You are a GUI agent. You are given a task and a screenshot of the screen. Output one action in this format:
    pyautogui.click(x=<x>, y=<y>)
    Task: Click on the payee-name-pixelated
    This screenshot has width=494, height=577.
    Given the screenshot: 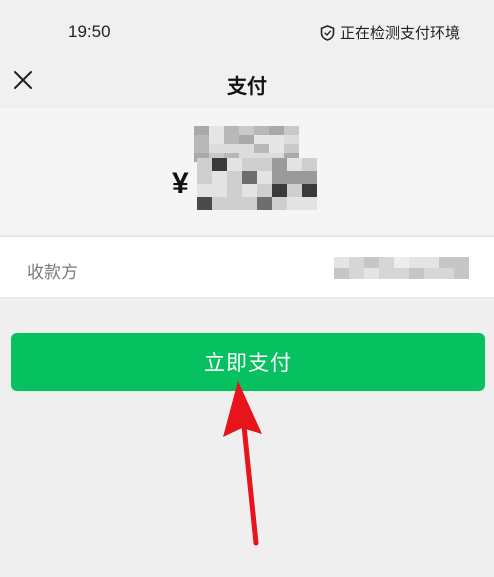 What is the action you would take?
    pyautogui.click(x=401, y=268)
    